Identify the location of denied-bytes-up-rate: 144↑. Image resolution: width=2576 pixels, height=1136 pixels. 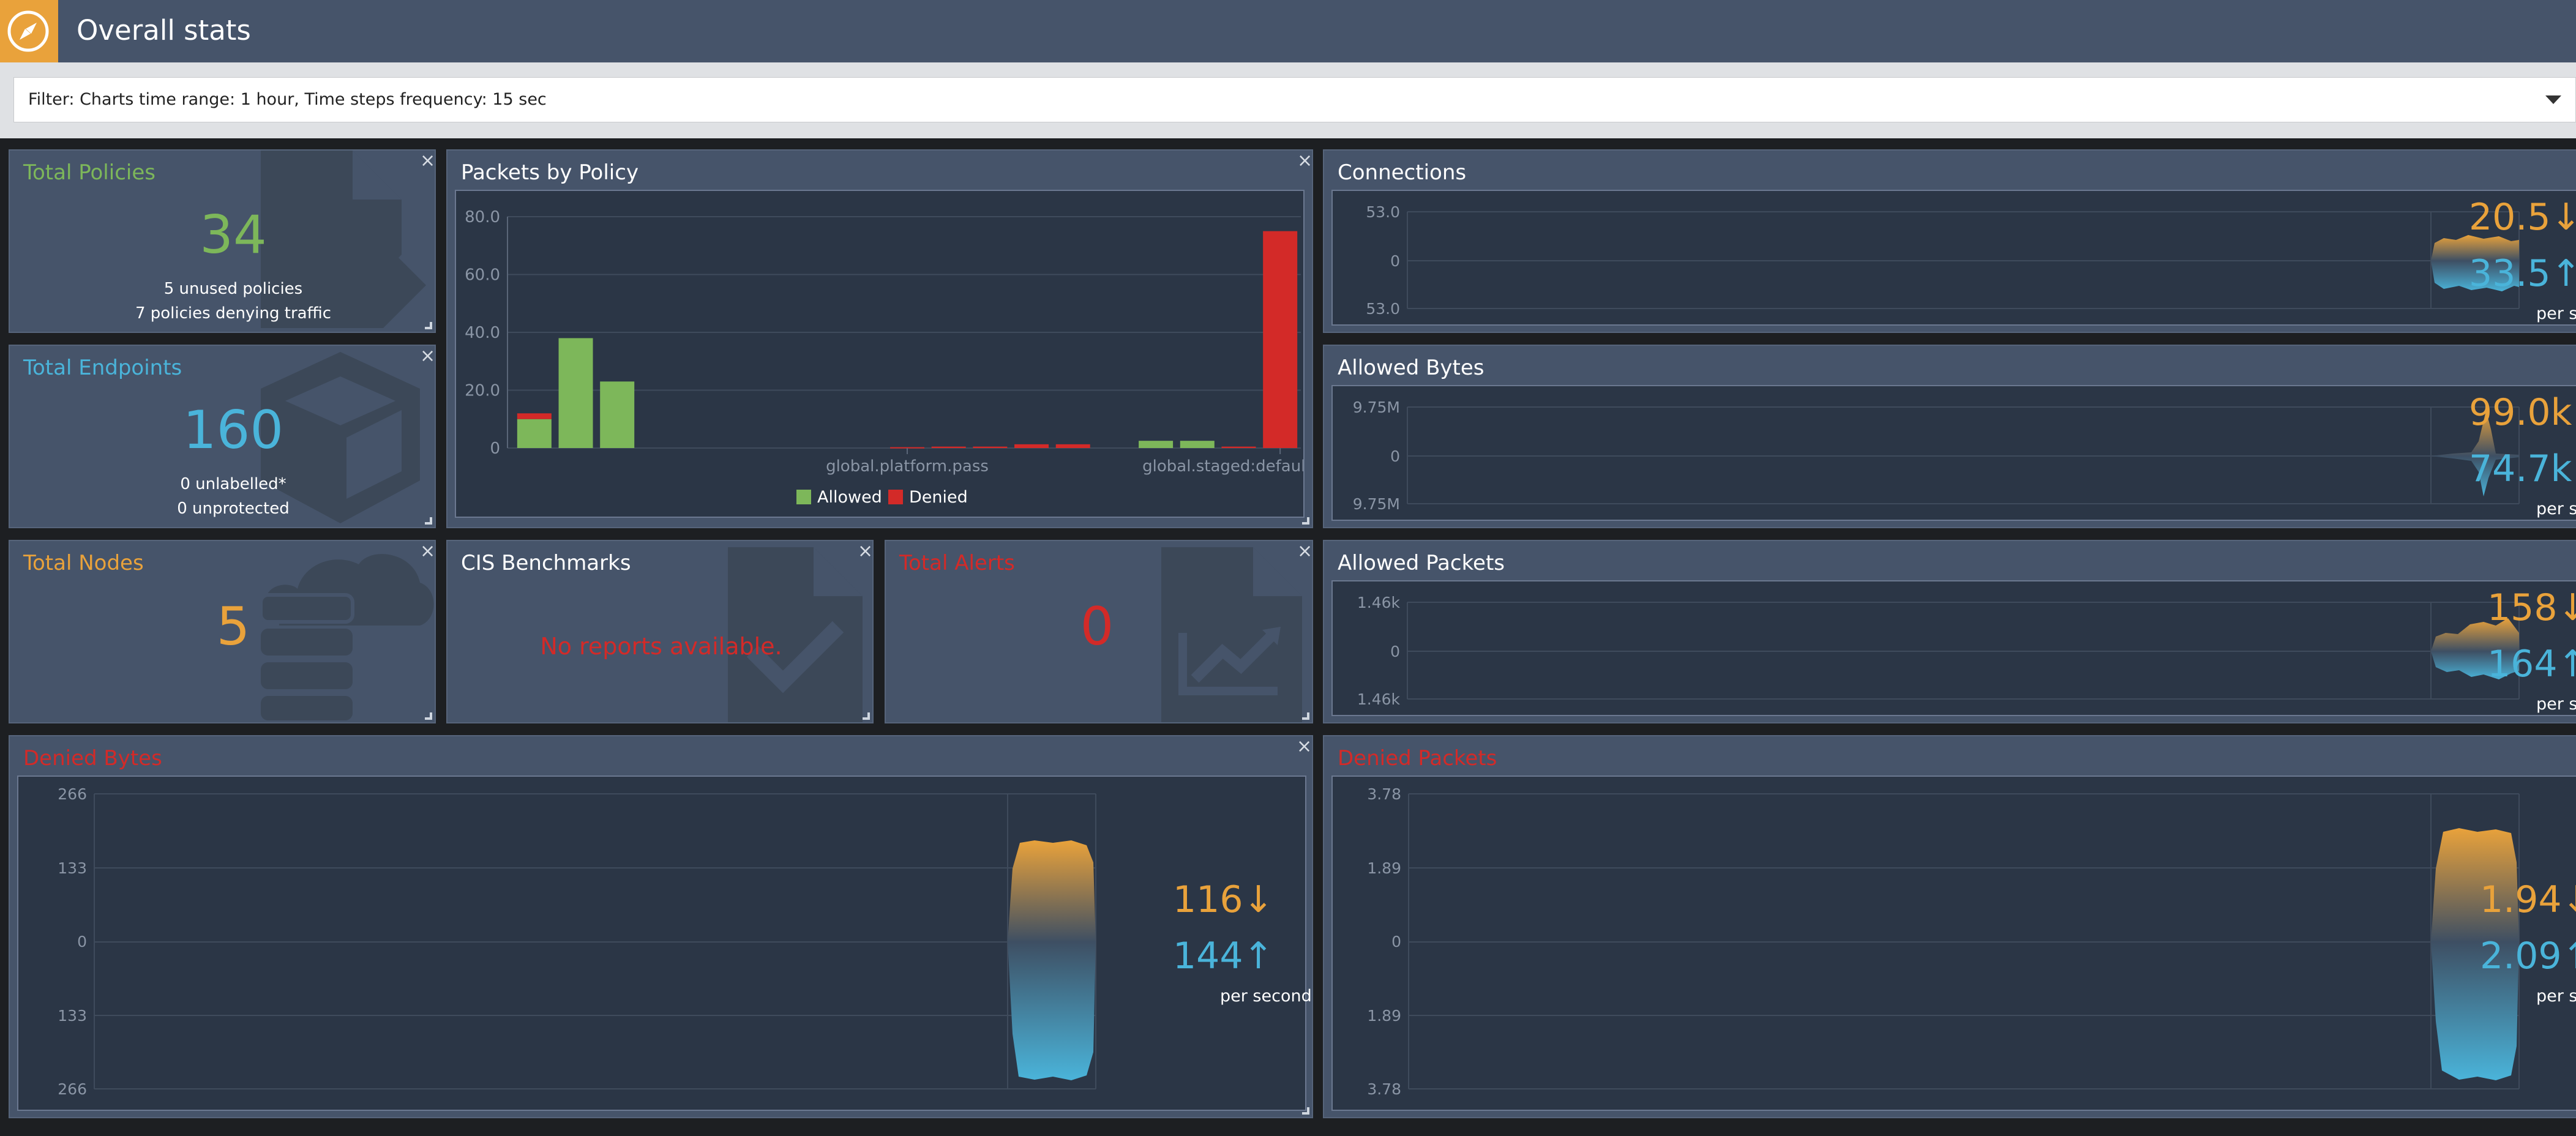
(1223, 956).